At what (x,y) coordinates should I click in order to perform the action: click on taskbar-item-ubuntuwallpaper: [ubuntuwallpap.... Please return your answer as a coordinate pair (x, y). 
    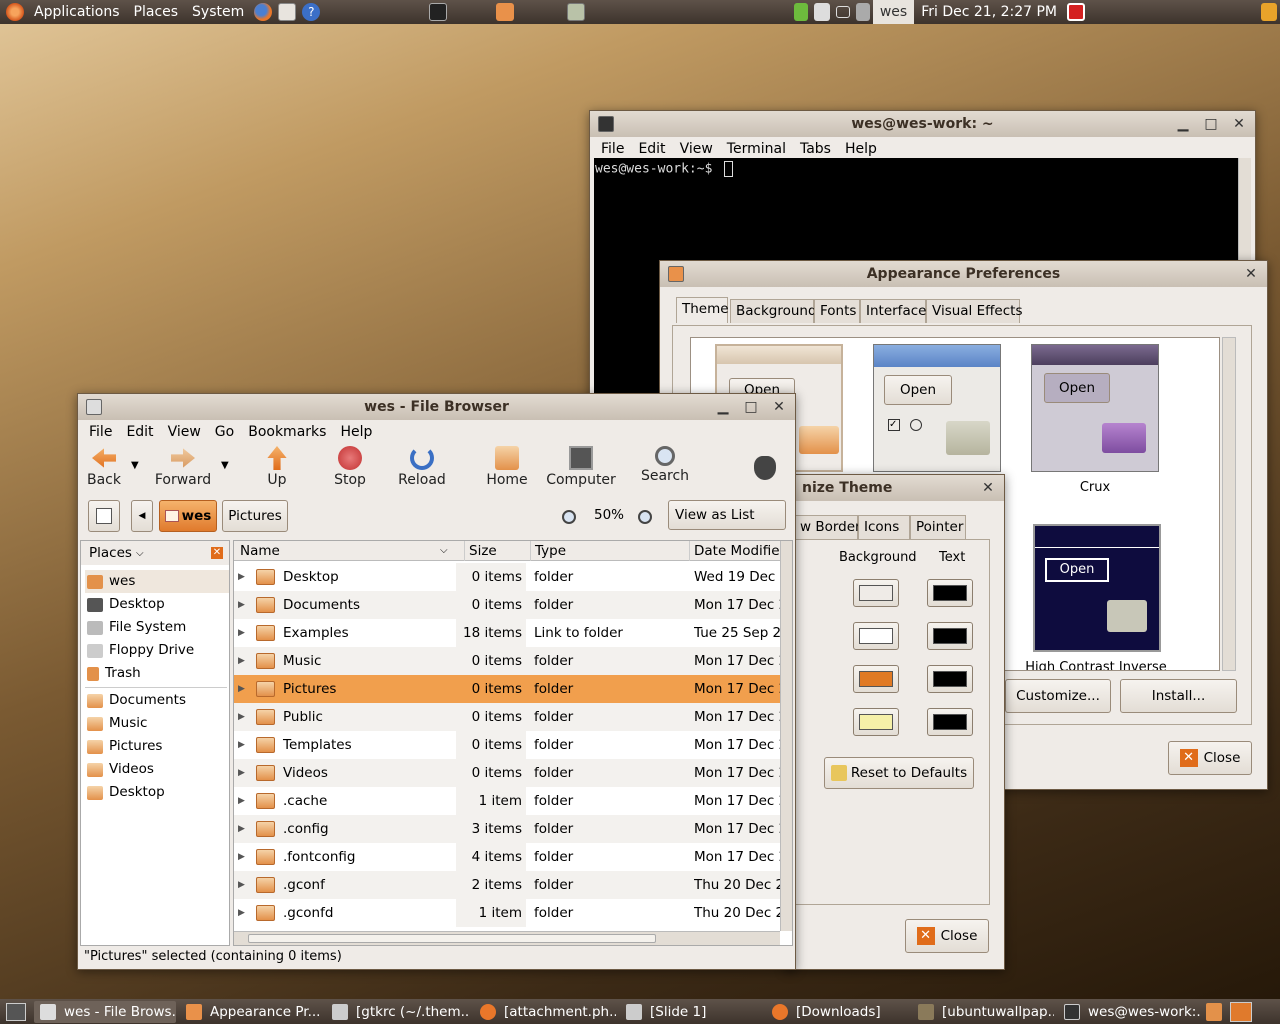
    Looking at the image, I should click on (983, 1012).